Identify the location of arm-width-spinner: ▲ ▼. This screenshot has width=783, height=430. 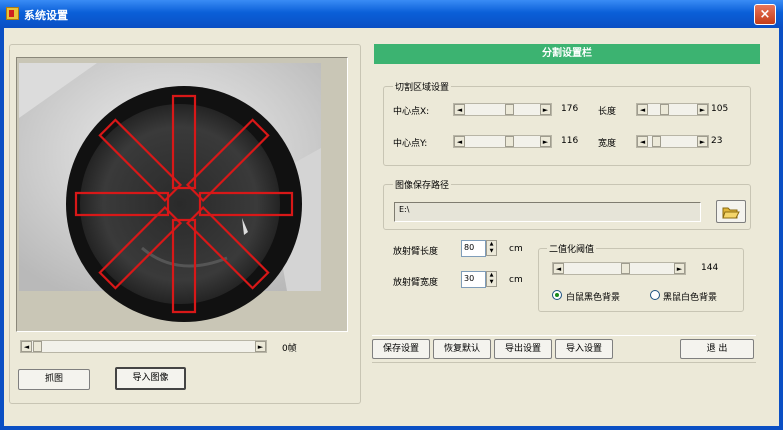
(491, 279).